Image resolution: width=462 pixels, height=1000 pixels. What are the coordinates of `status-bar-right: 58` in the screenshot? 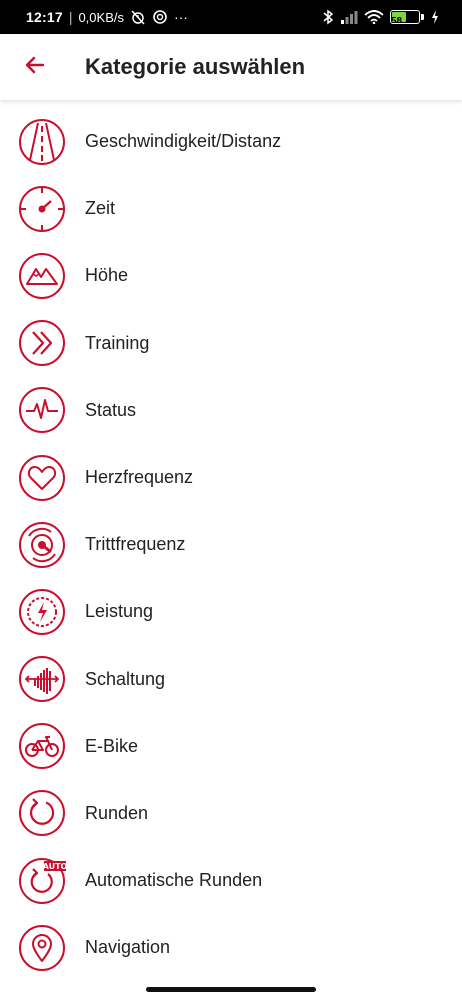 It's located at (381, 17).